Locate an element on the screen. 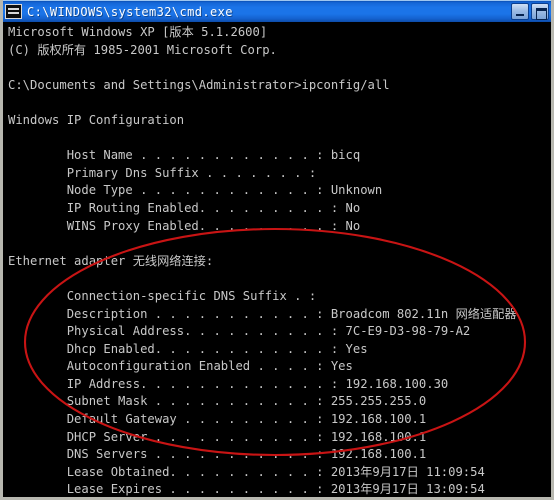 Image resolution: width=554 pixels, height=500 pixels. title-bar: C:\WINDOWS\system32\cmd.exe is located at coordinates (277, 11).